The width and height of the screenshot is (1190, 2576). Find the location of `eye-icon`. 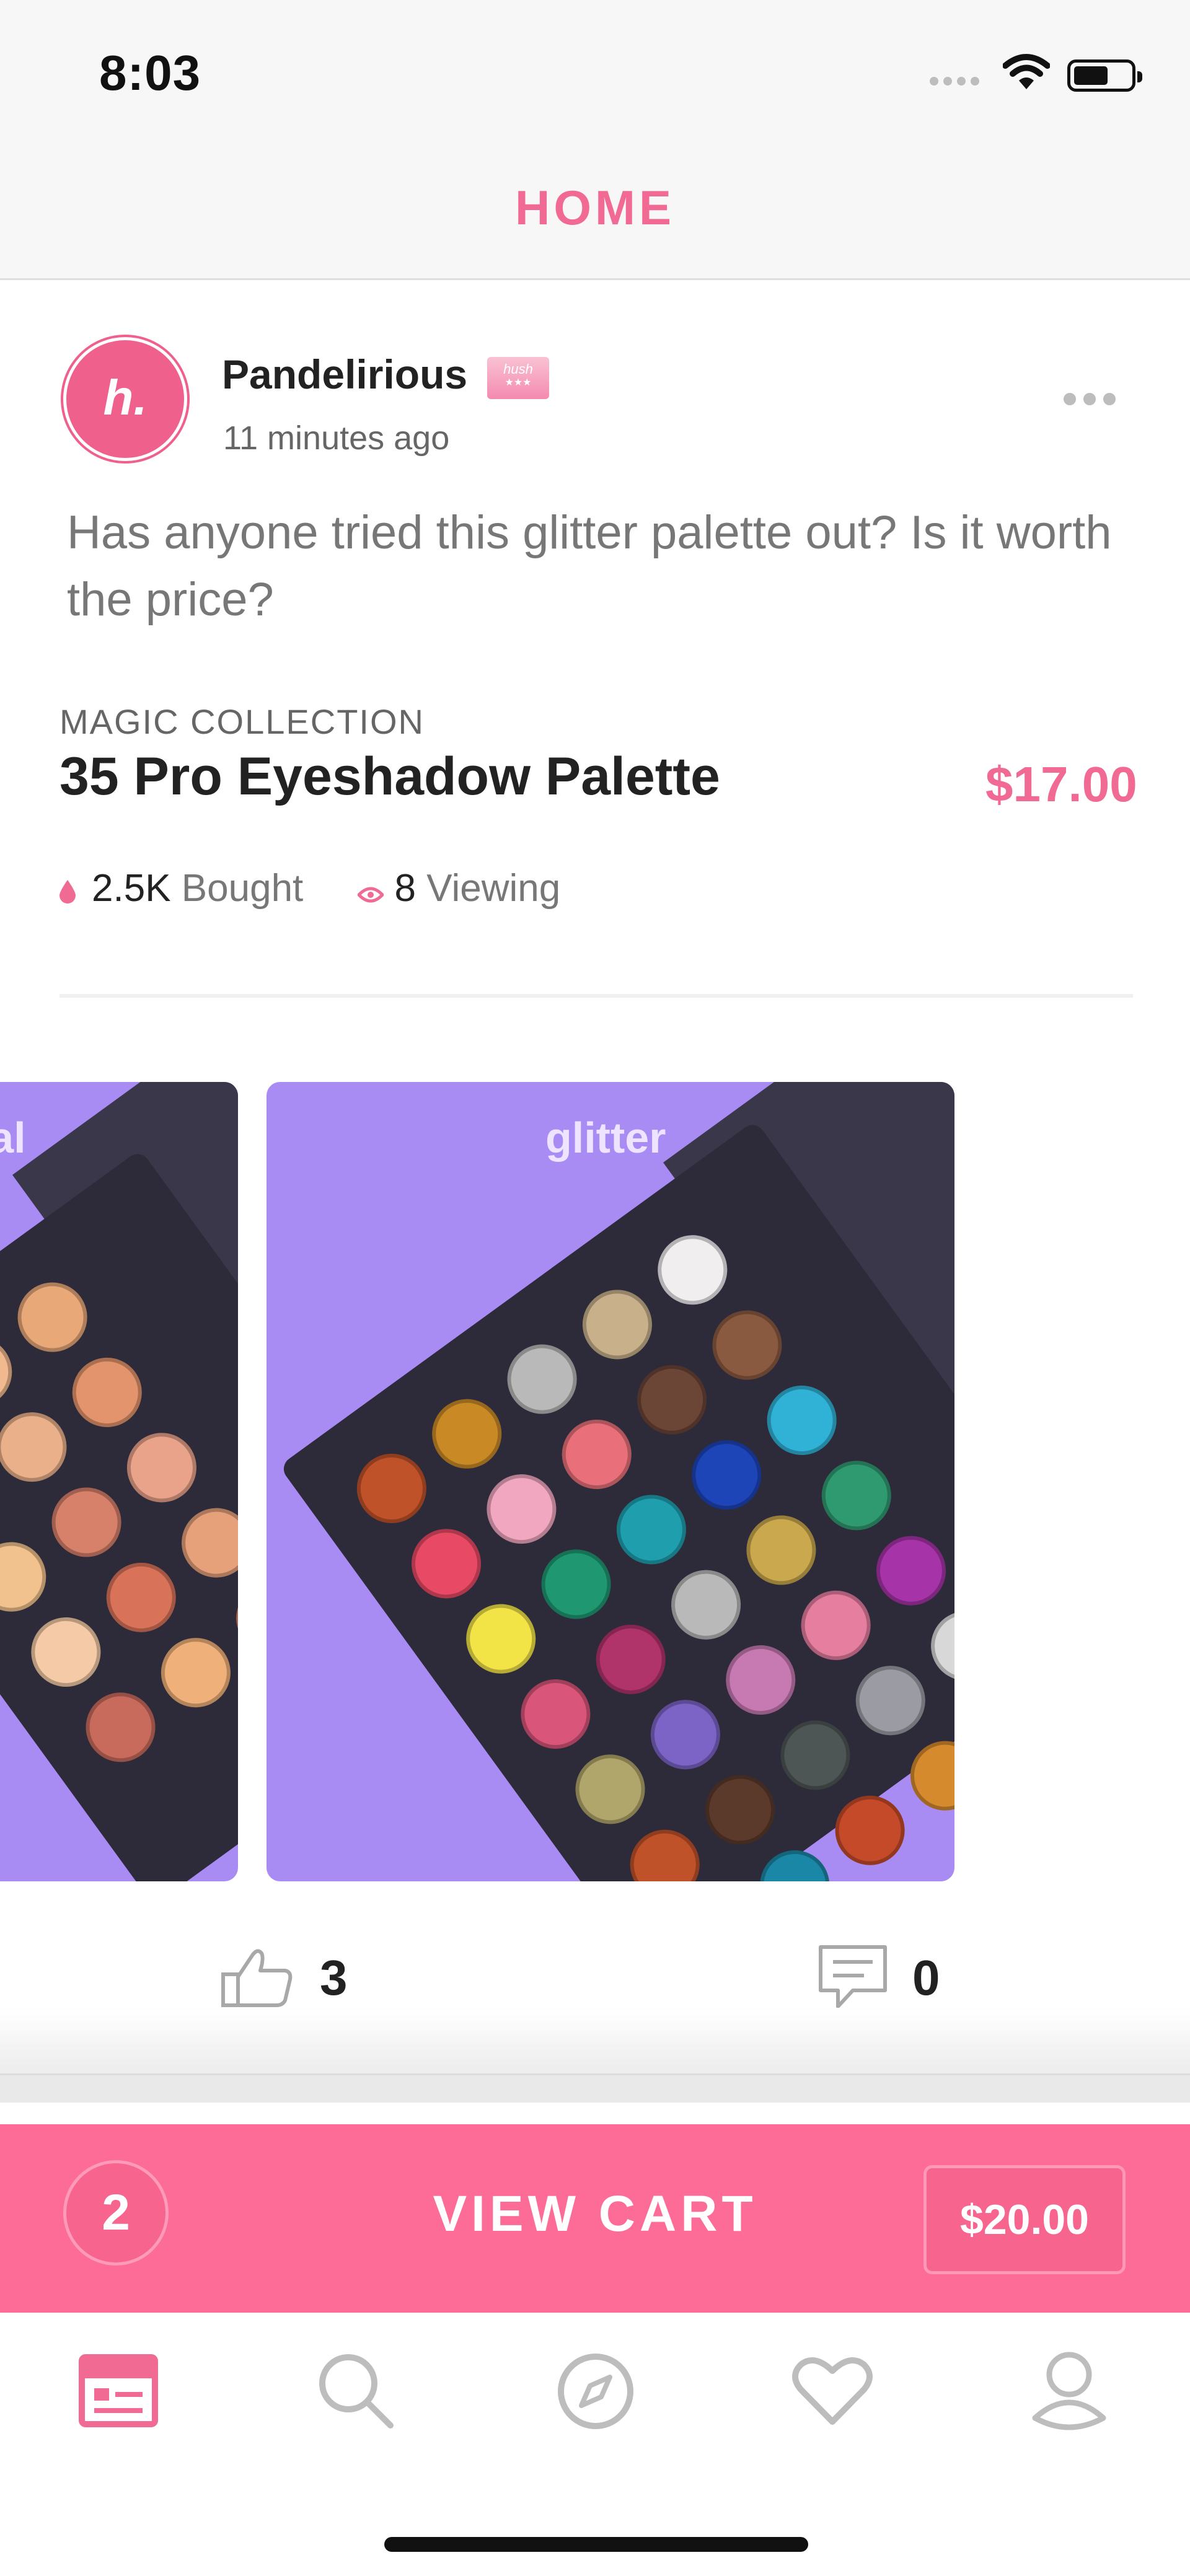

eye-icon is located at coordinates (370, 891).